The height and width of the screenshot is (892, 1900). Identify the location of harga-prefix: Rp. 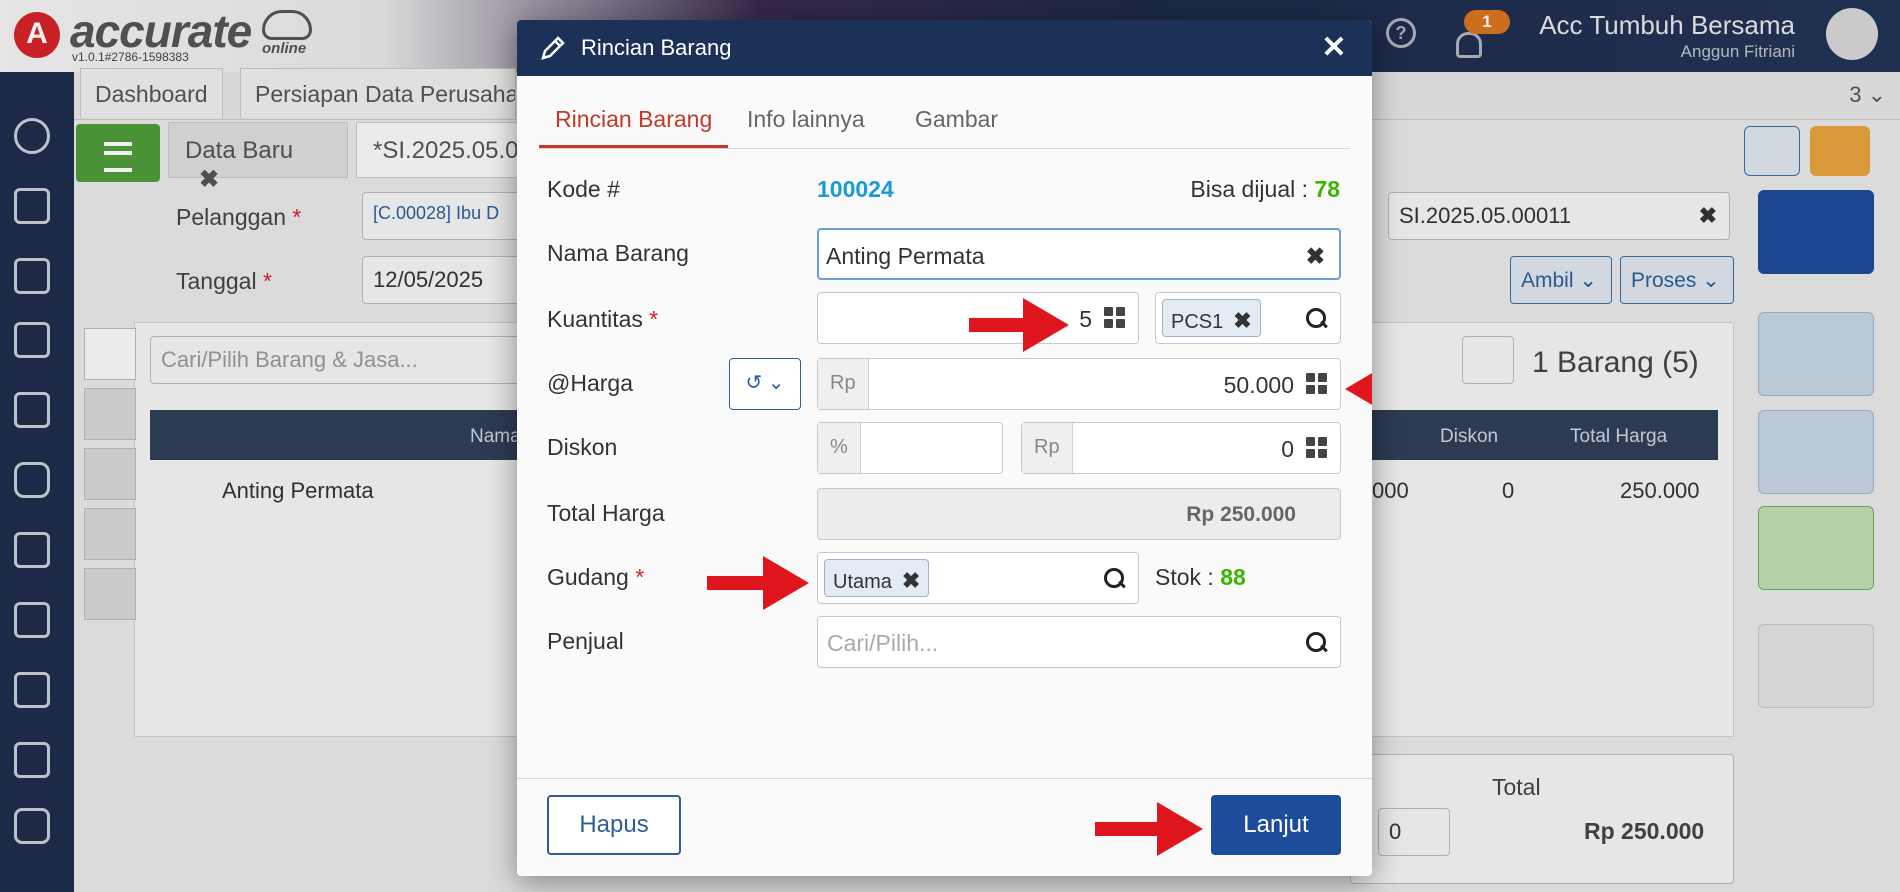
(843, 384).